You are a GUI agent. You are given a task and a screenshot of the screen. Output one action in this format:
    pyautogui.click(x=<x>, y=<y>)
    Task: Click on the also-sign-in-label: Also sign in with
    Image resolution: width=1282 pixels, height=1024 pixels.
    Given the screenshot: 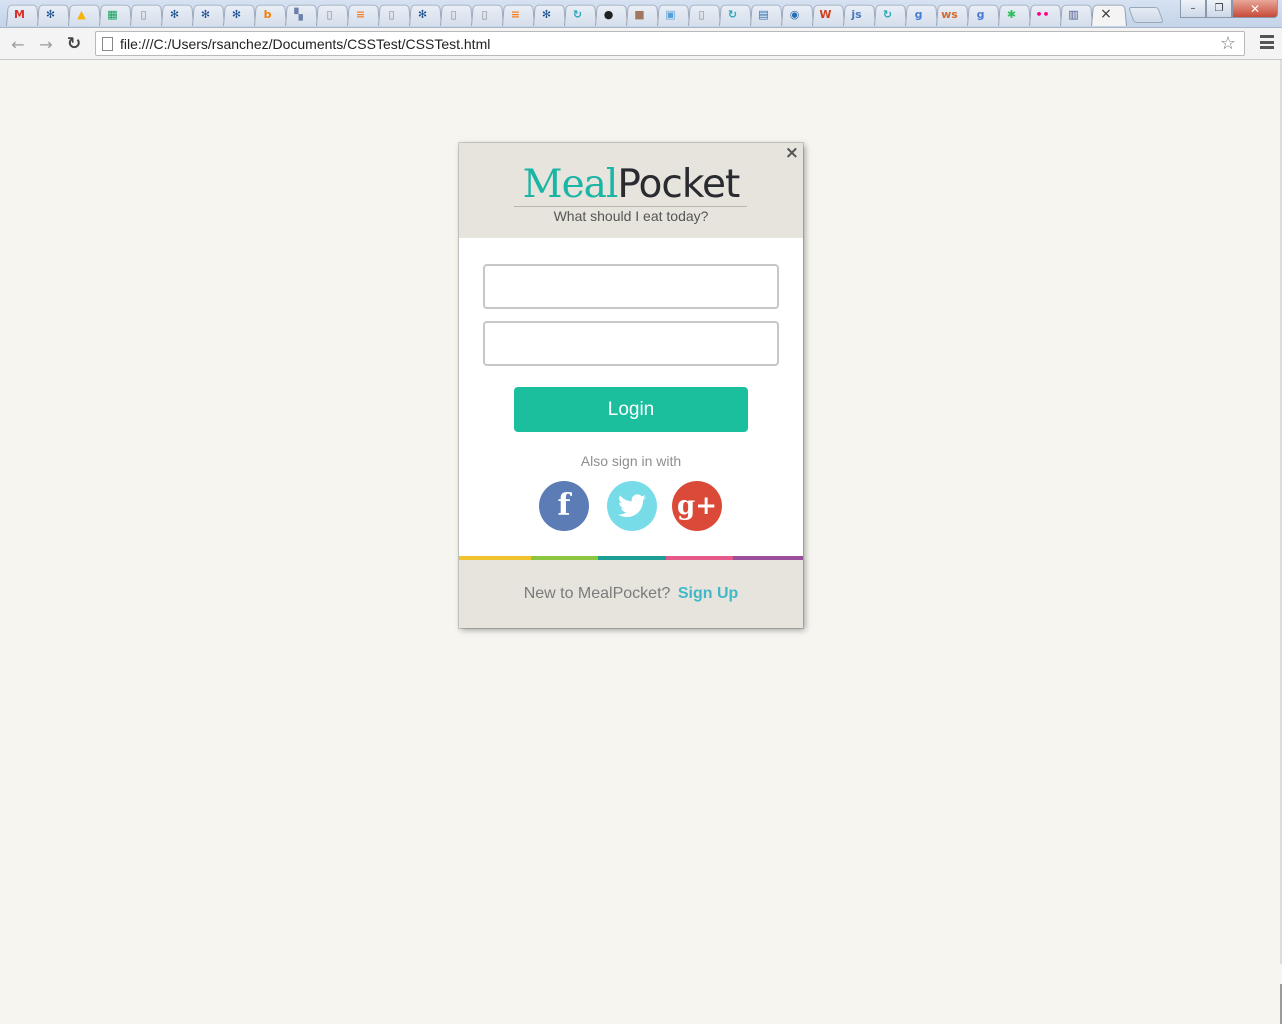 What is the action you would take?
    pyautogui.click(x=631, y=461)
    